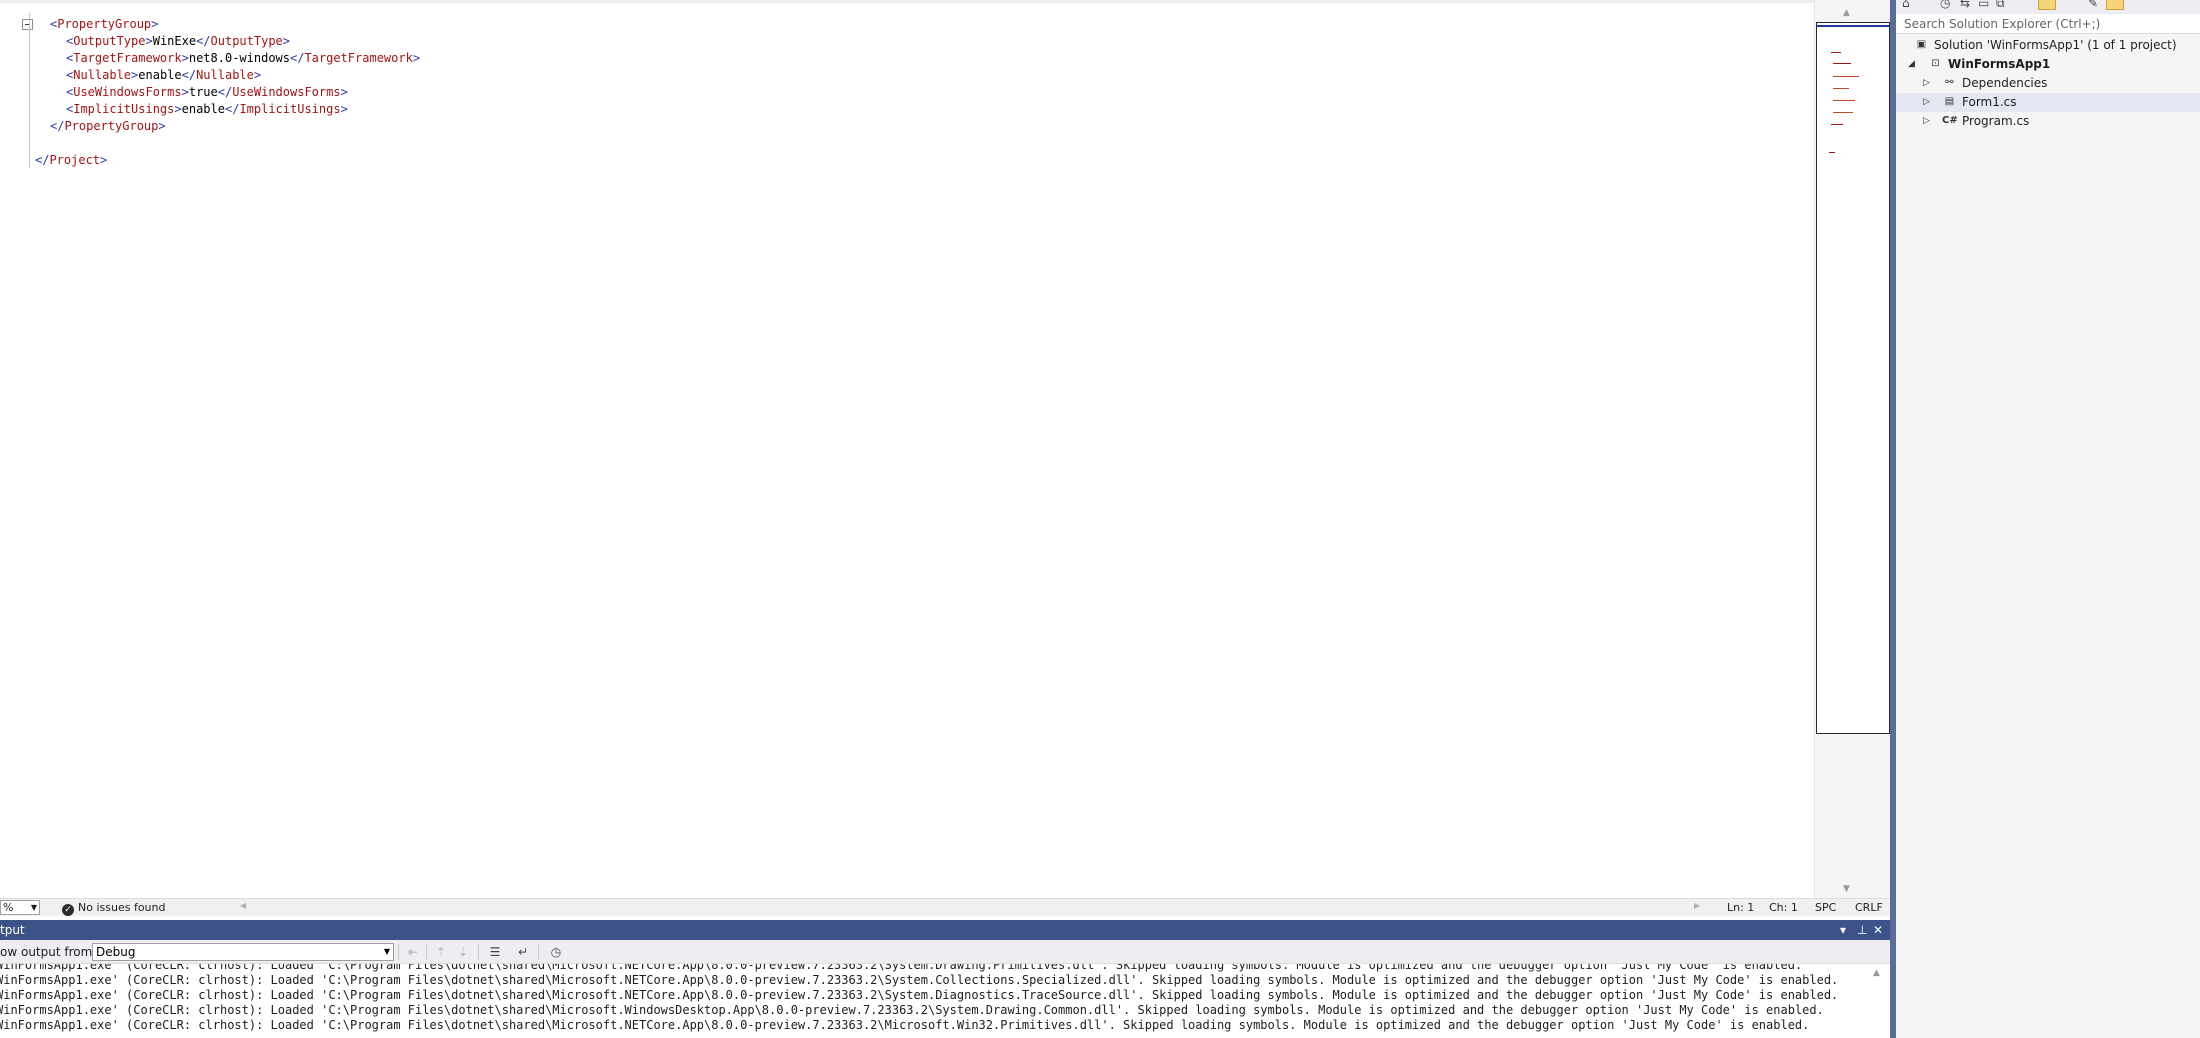 The width and height of the screenshot is (2200, 1038). What do you see at coordinates (1906, 5) in the screenshot?
I see `home-icon: ⌂` at bounding box center [1906, 5].